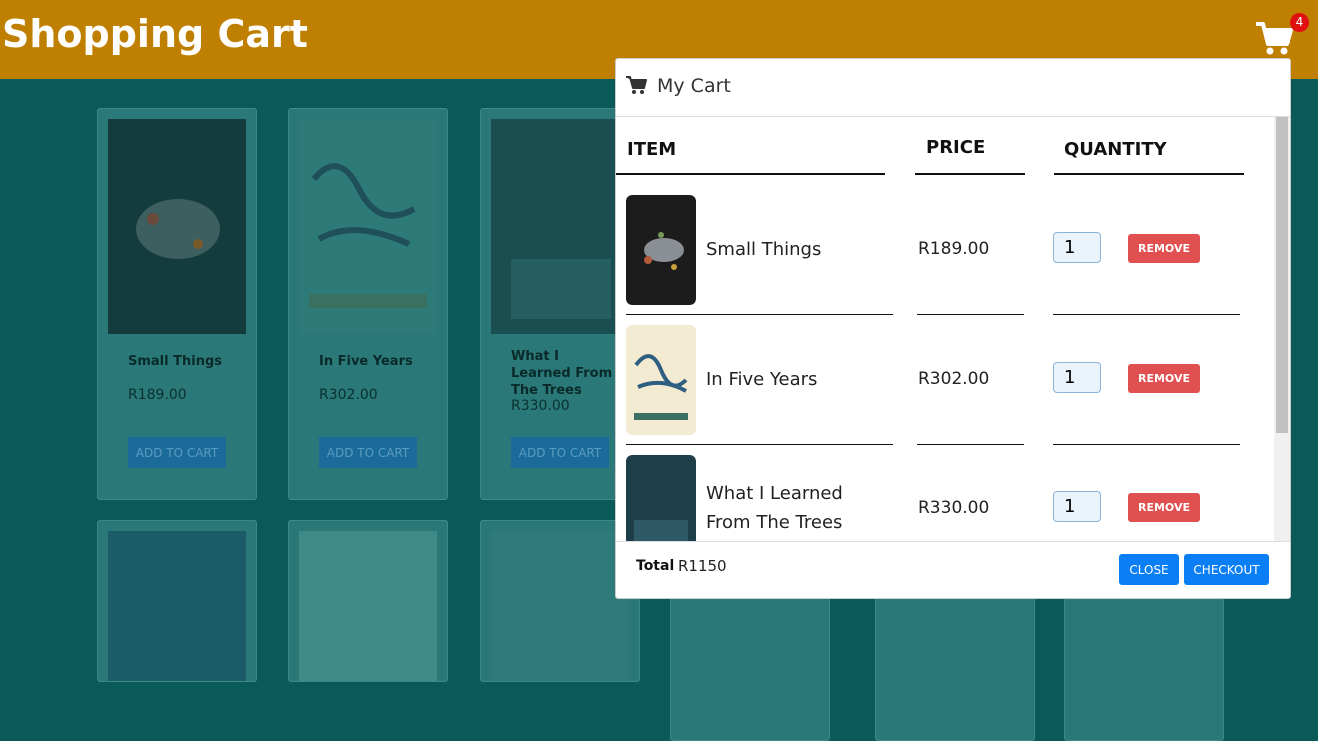 Image resolution: width=1318 pixels, height=741 pixels. Describe the element at coordinates (953, 569) in the screenshot. I see `modal-footer: Total R1150 CLOSE CHECKOUT` at that location.